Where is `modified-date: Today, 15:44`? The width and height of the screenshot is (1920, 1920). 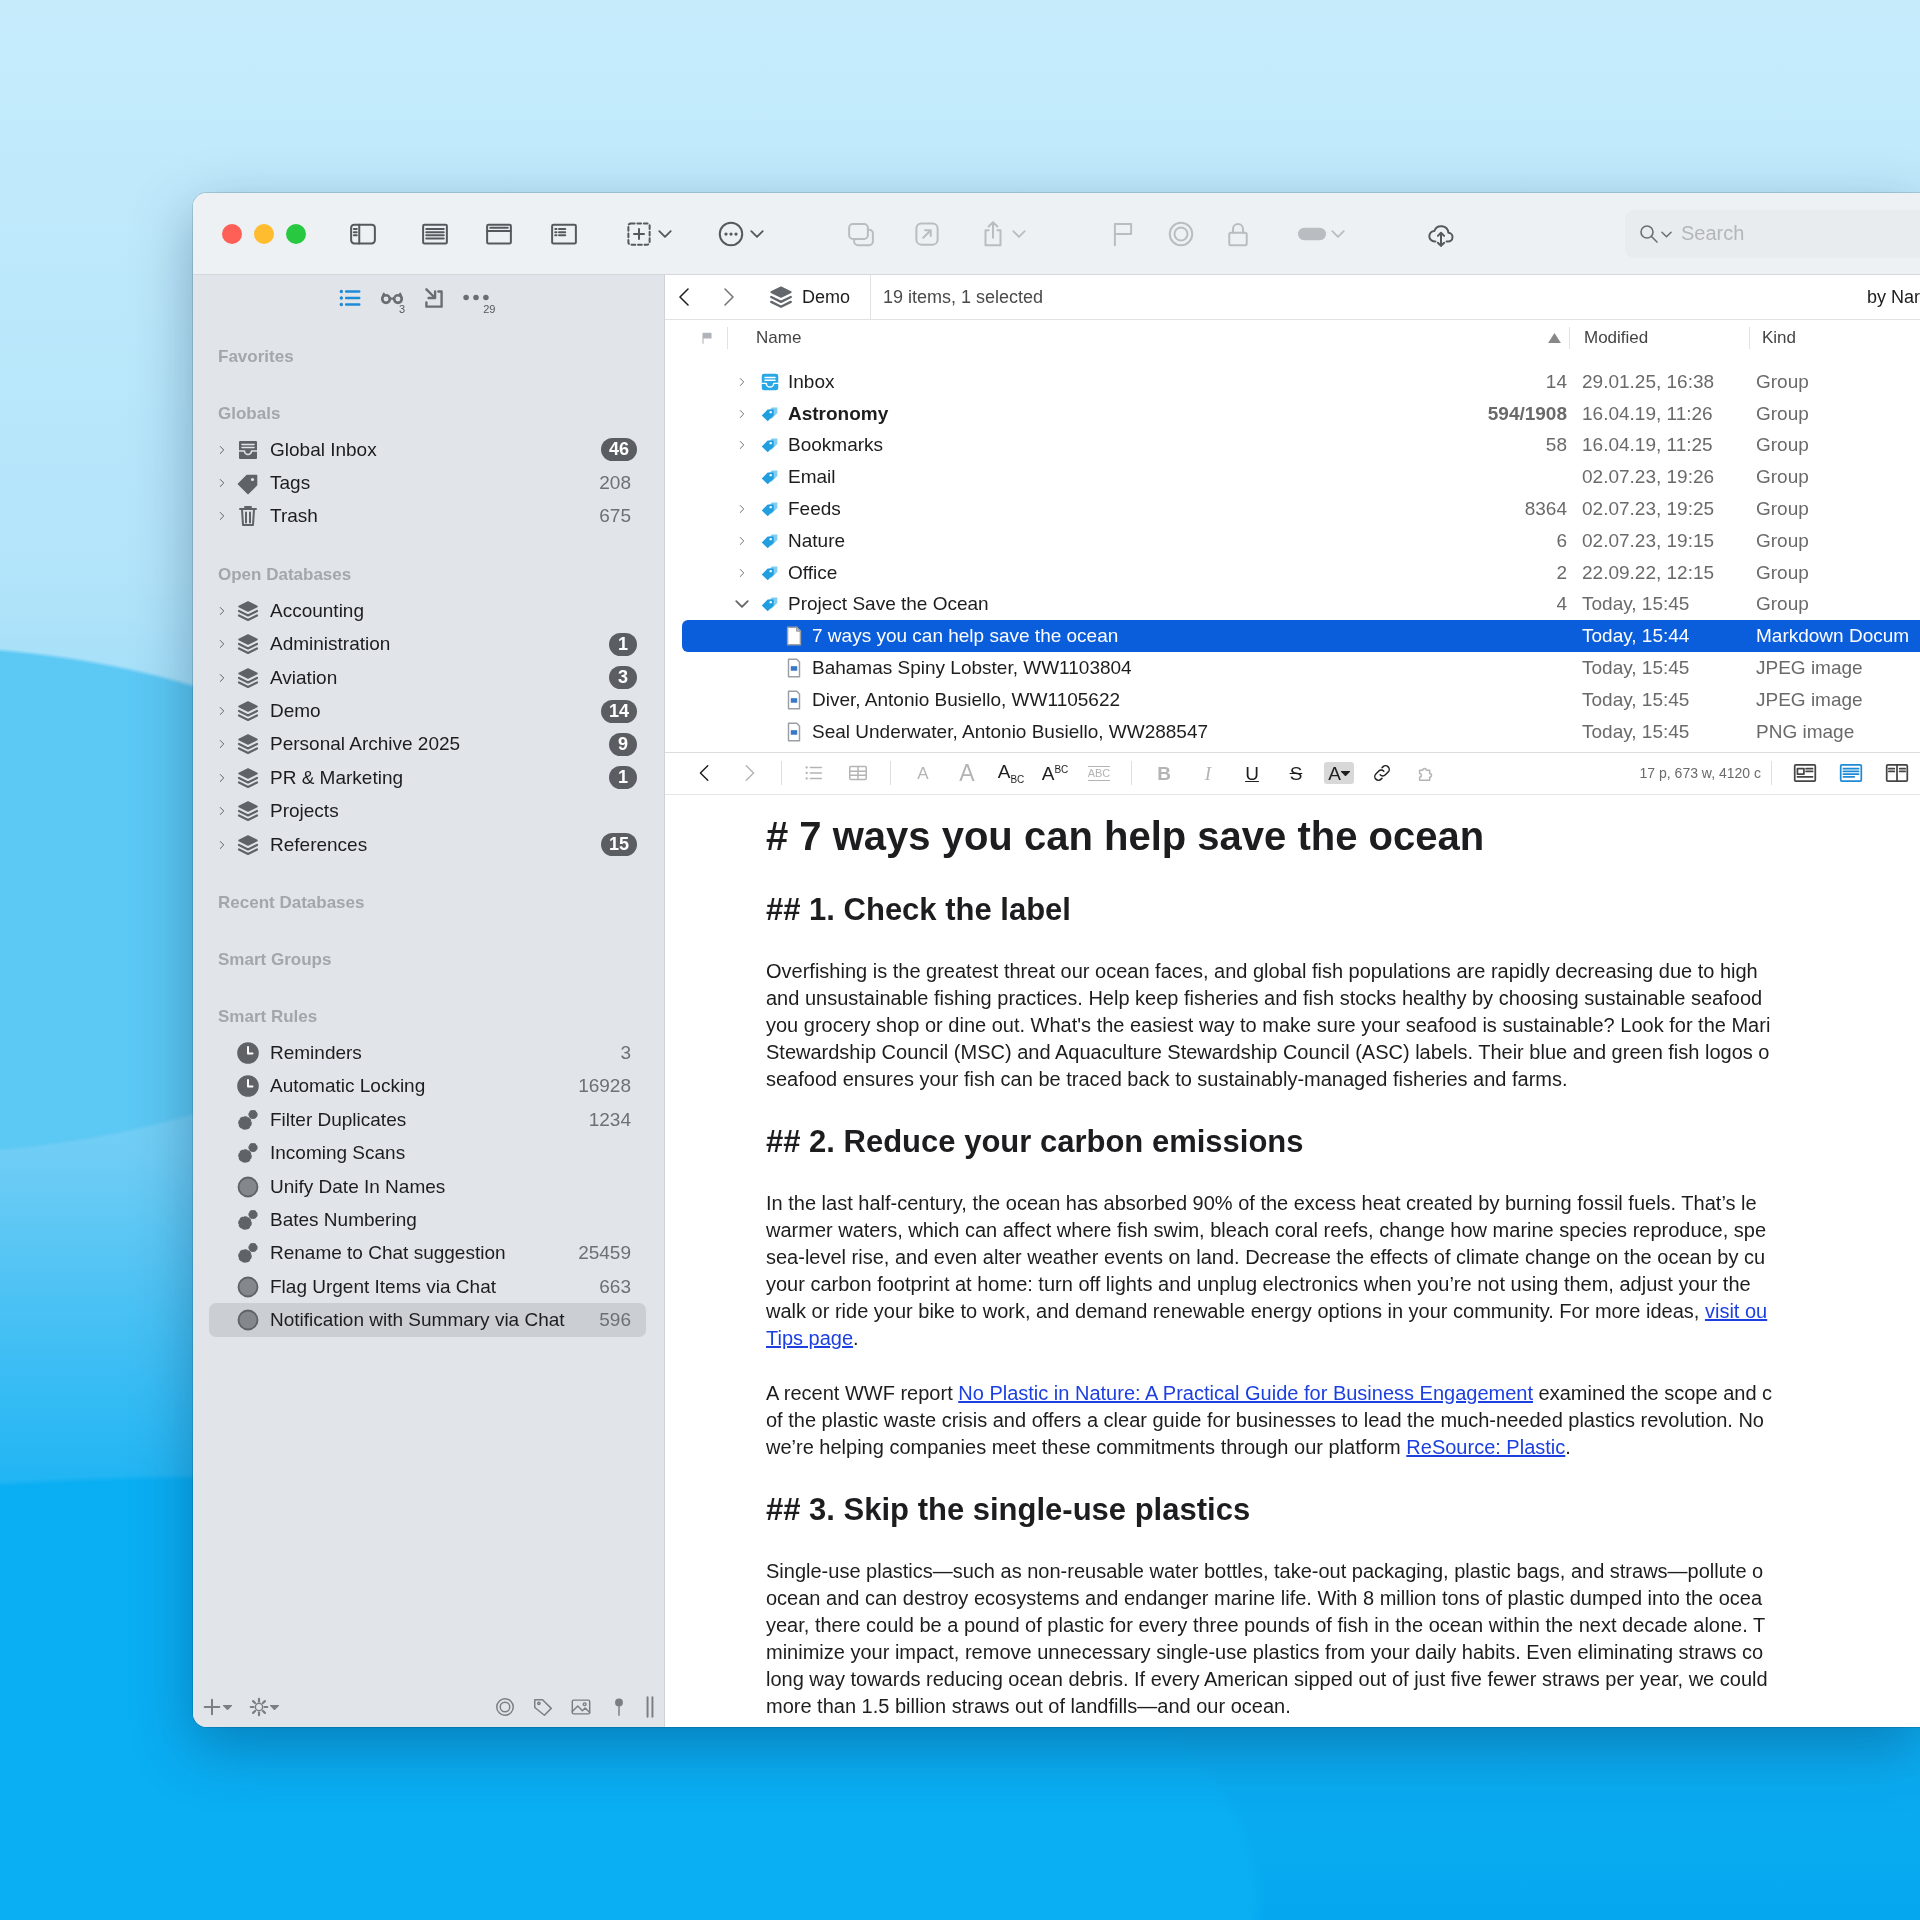 modified-date: Today, 15:44 is located at coordinates (1636, 636).